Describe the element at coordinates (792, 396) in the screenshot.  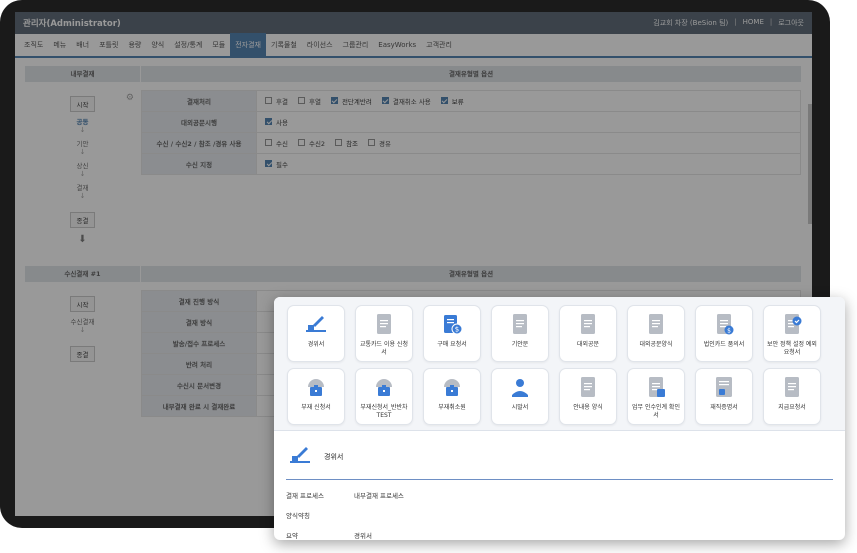
I see `form-tile: 지급요청서` at that location.